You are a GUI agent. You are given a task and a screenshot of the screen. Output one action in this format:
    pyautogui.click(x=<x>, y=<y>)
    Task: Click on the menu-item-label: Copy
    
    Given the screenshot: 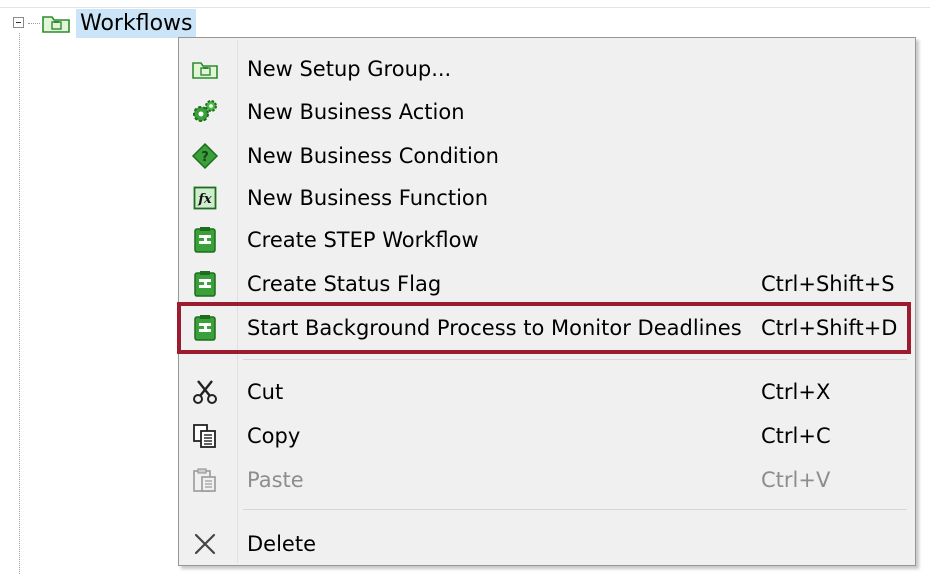 What is the action you would take?
    pyautogui.click(x=274, y=436)
    